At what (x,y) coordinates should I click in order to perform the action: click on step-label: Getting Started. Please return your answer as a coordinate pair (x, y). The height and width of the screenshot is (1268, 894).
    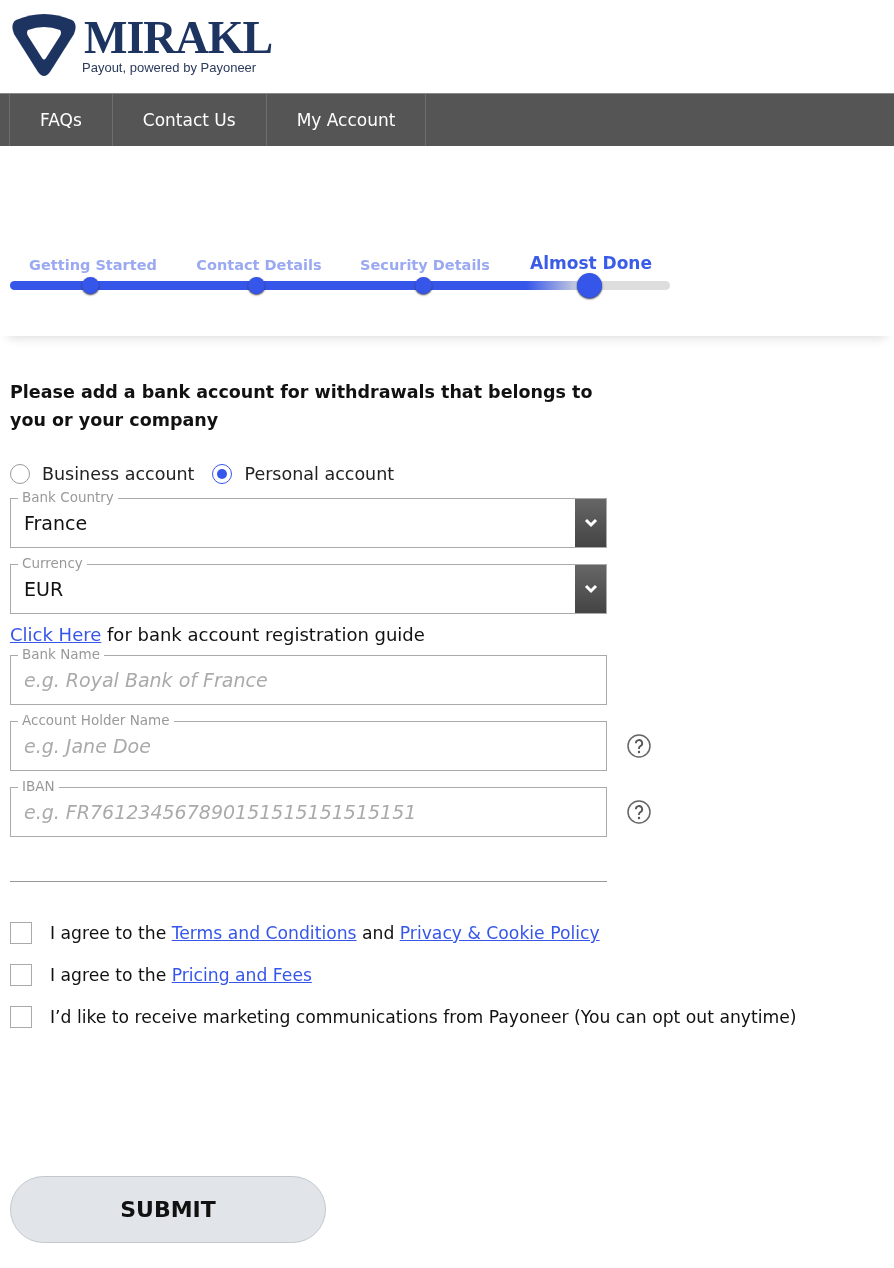
    Looking at the image, I should click on (93, 265).